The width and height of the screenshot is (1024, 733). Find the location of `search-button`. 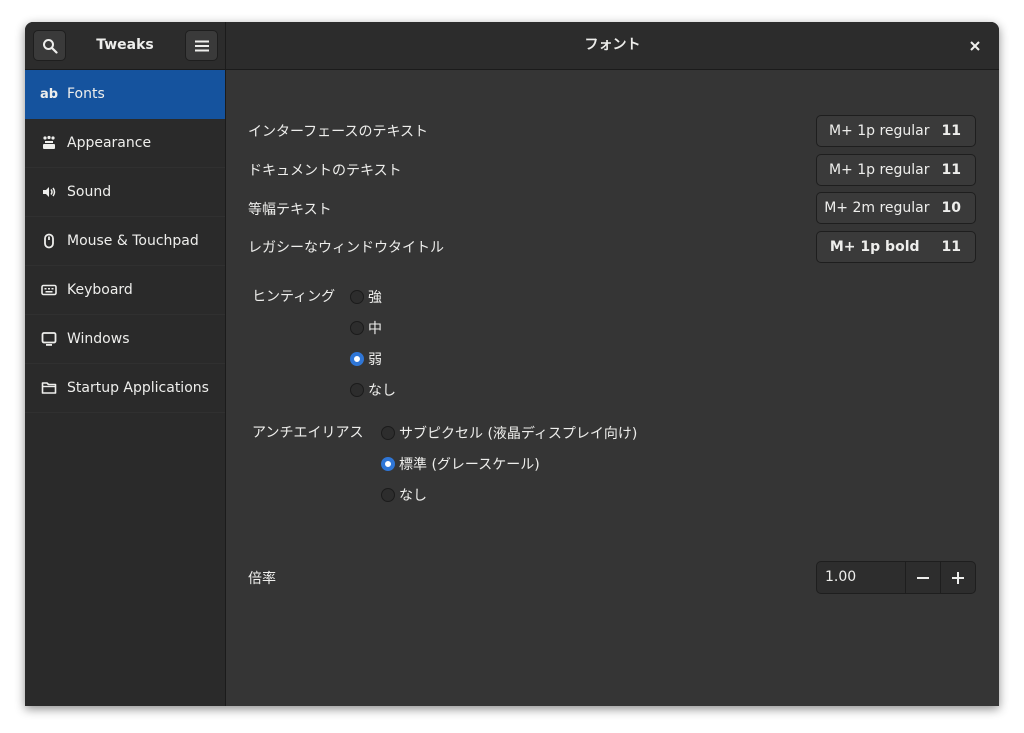

search-button is located at coordinates (49, 45).